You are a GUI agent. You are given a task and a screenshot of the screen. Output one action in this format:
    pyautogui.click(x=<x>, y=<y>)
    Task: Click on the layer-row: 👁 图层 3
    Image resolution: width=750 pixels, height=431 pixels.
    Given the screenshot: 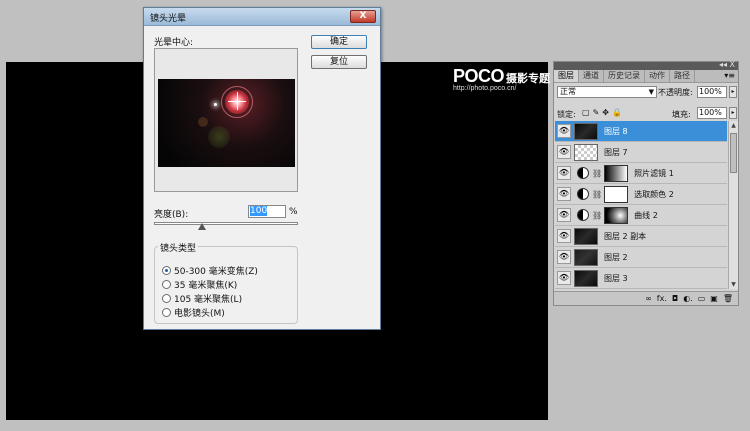 What is the action you would take?
    pyautogui.click(x=641, y=278)
    